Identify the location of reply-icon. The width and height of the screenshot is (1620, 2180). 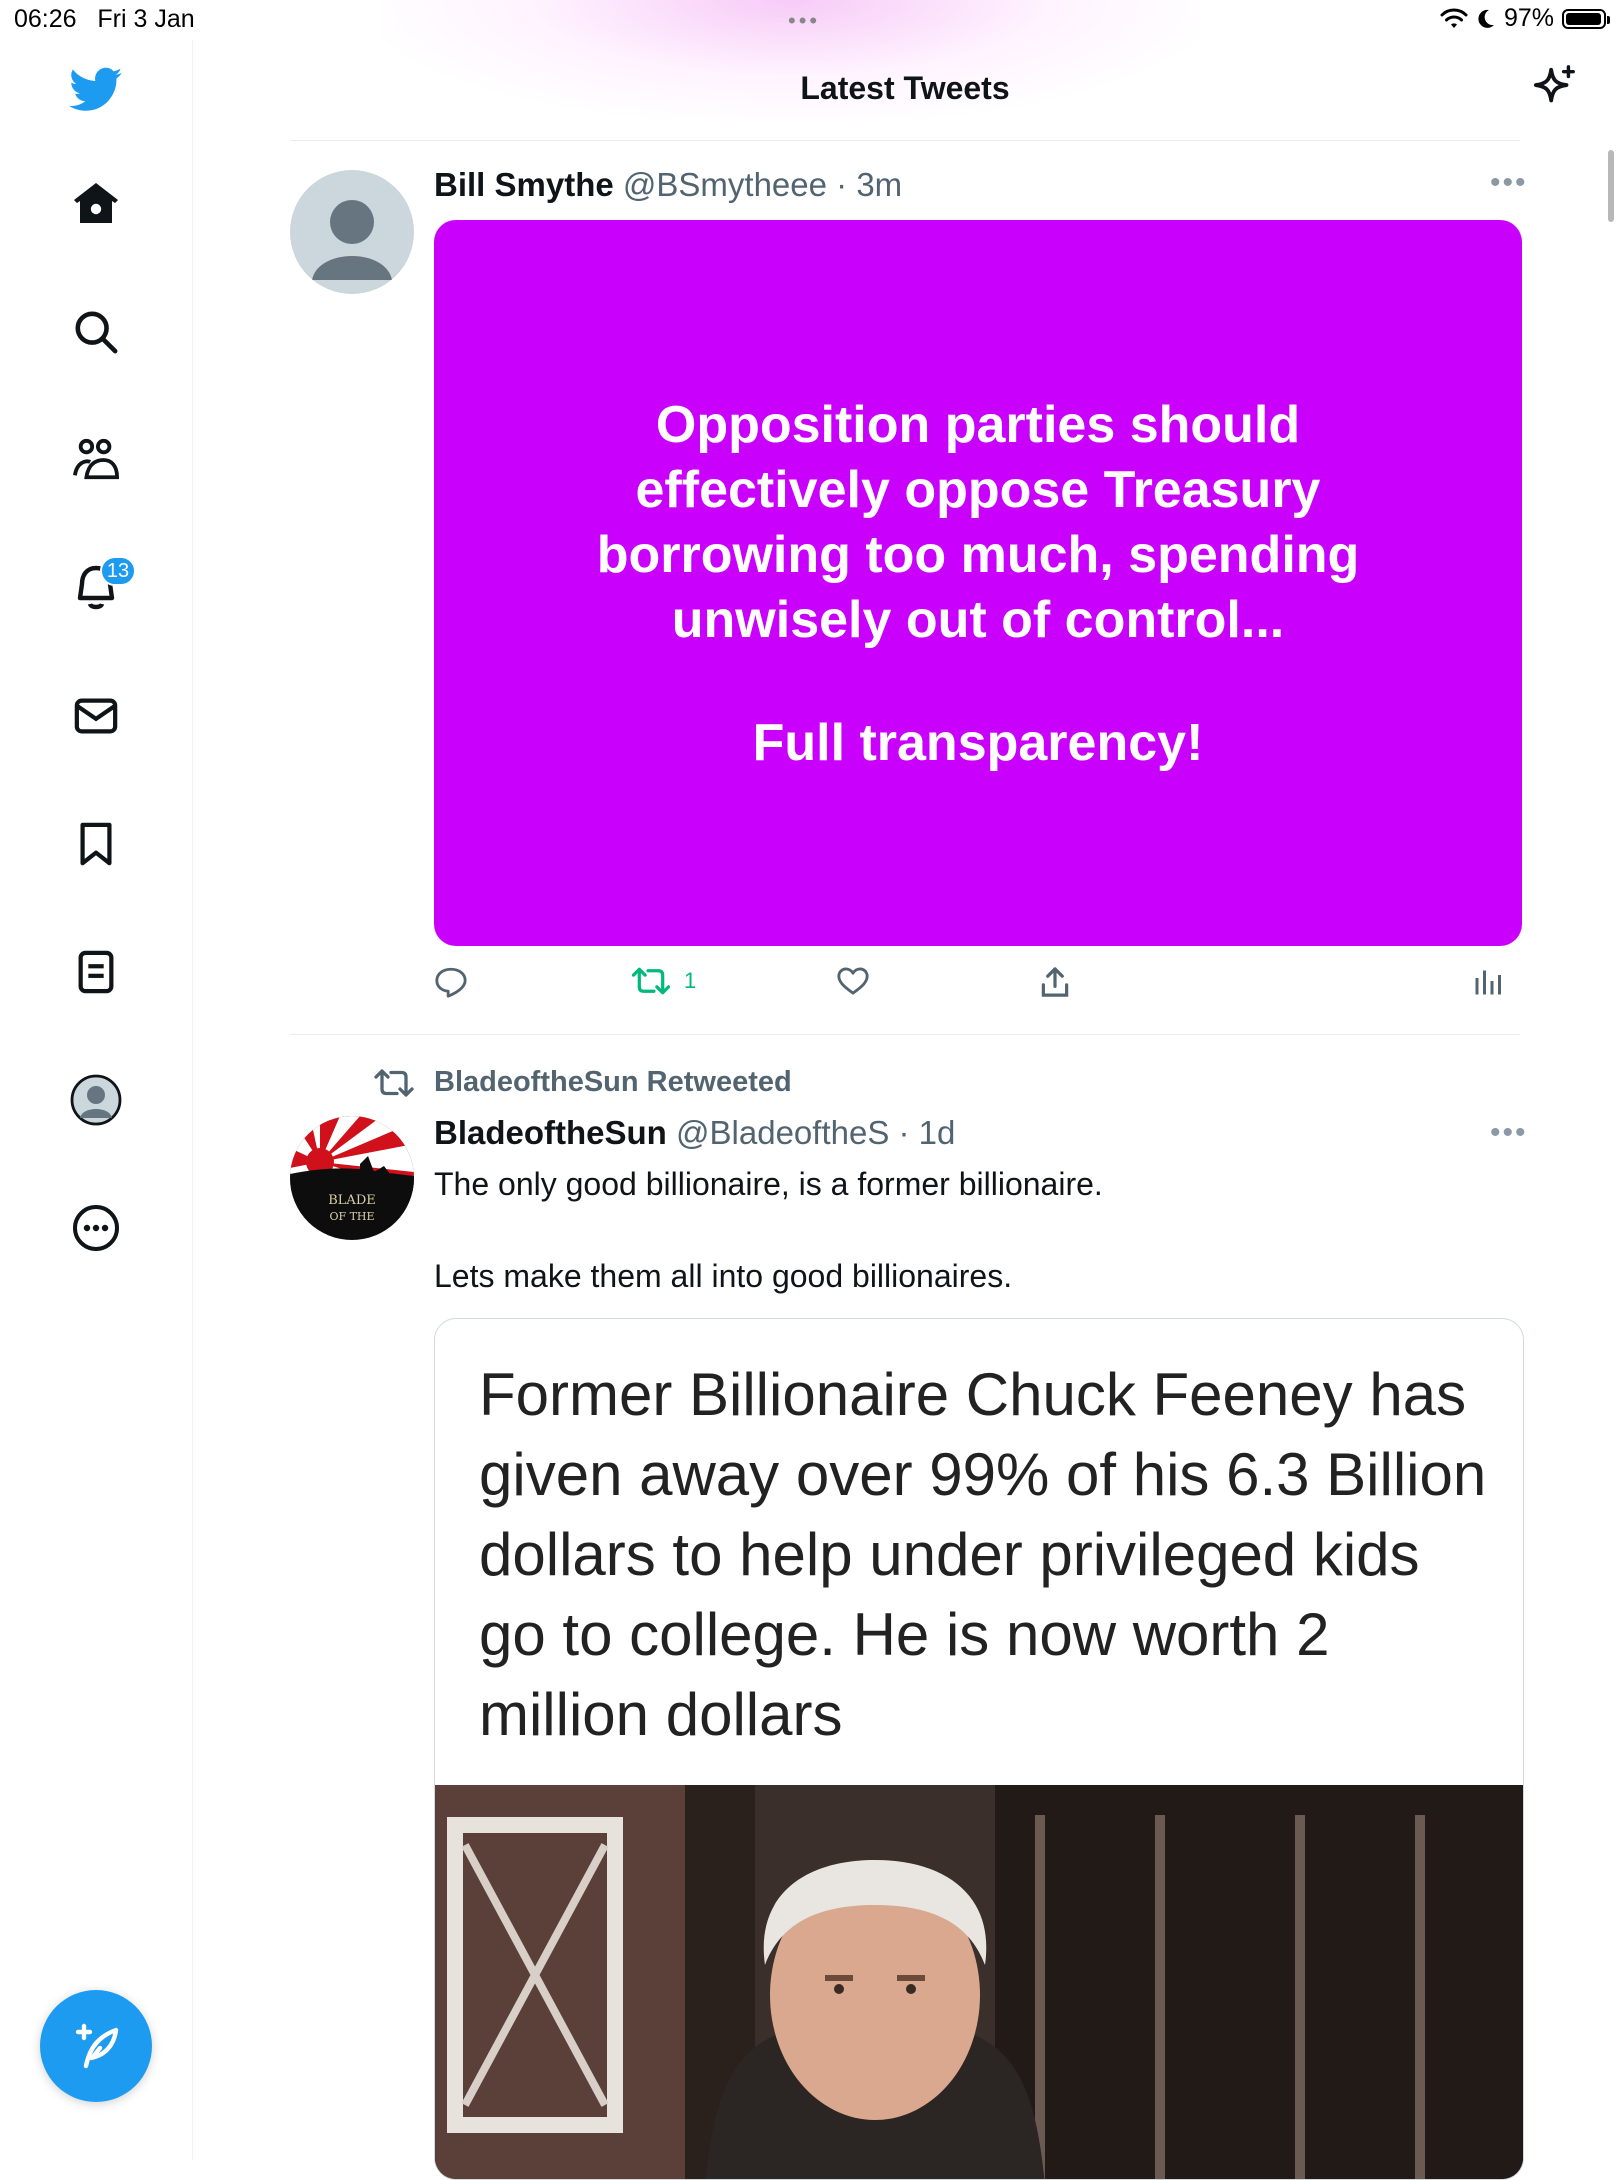
(451, 982).